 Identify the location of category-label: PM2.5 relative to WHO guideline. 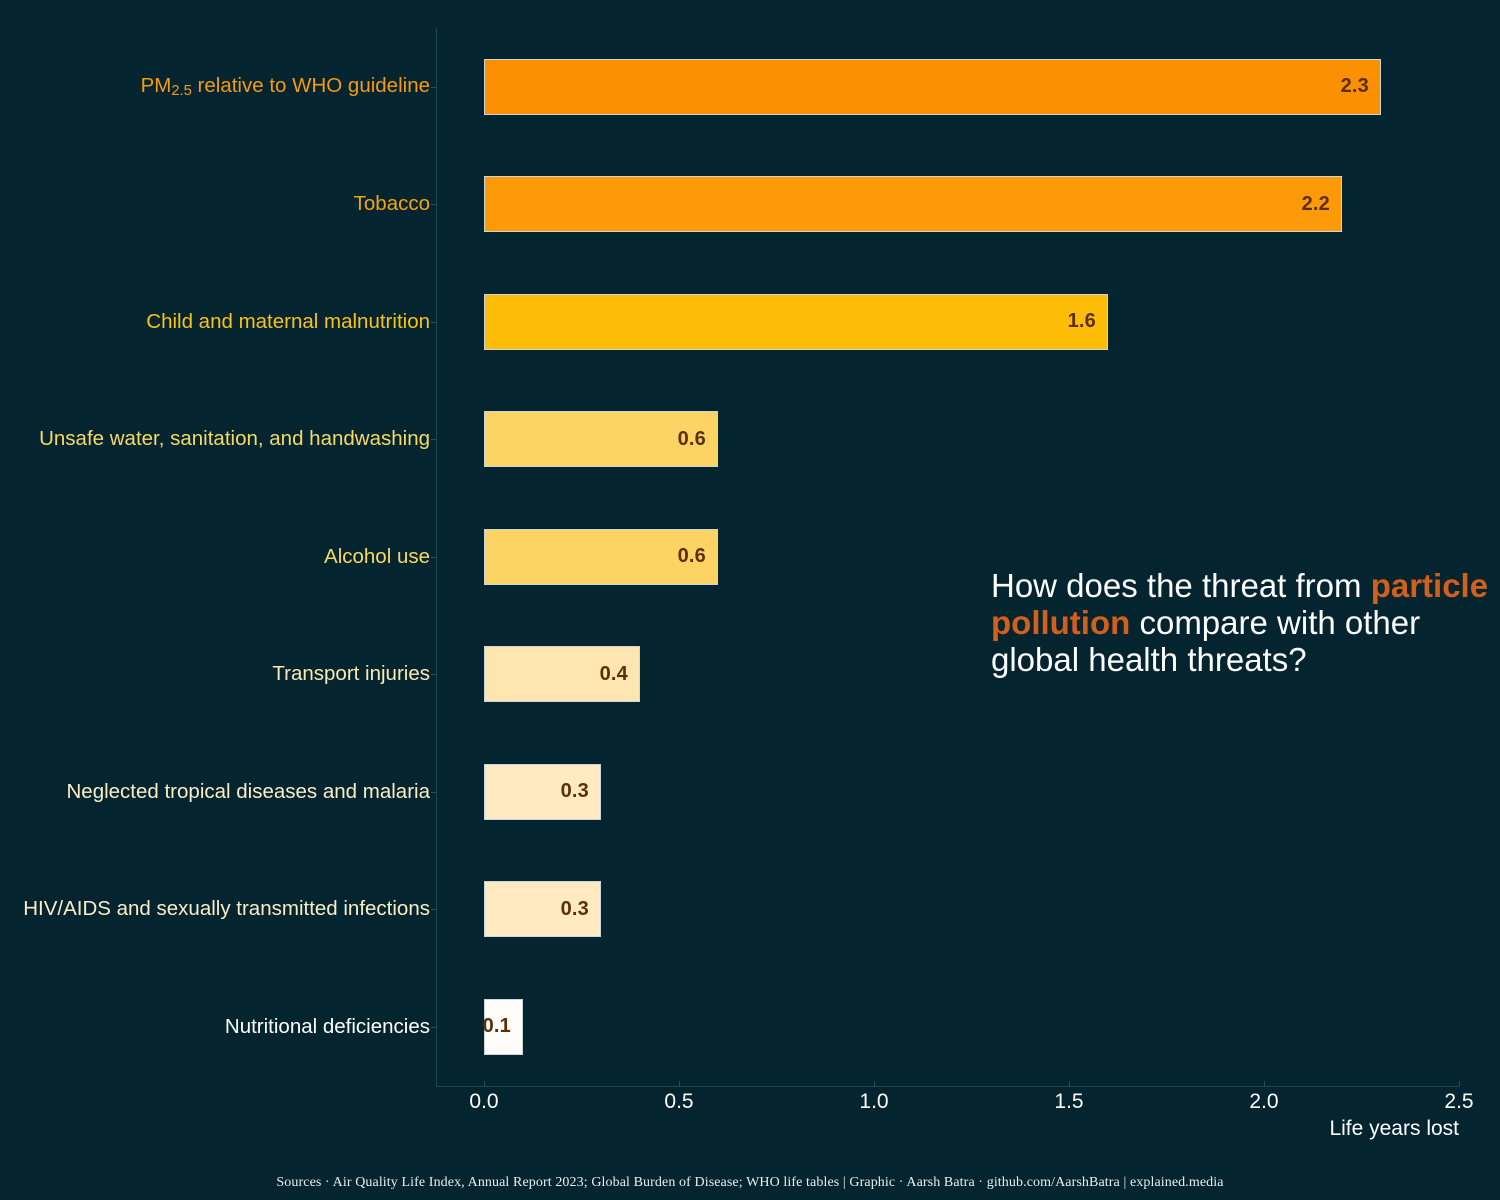
(285, 86).